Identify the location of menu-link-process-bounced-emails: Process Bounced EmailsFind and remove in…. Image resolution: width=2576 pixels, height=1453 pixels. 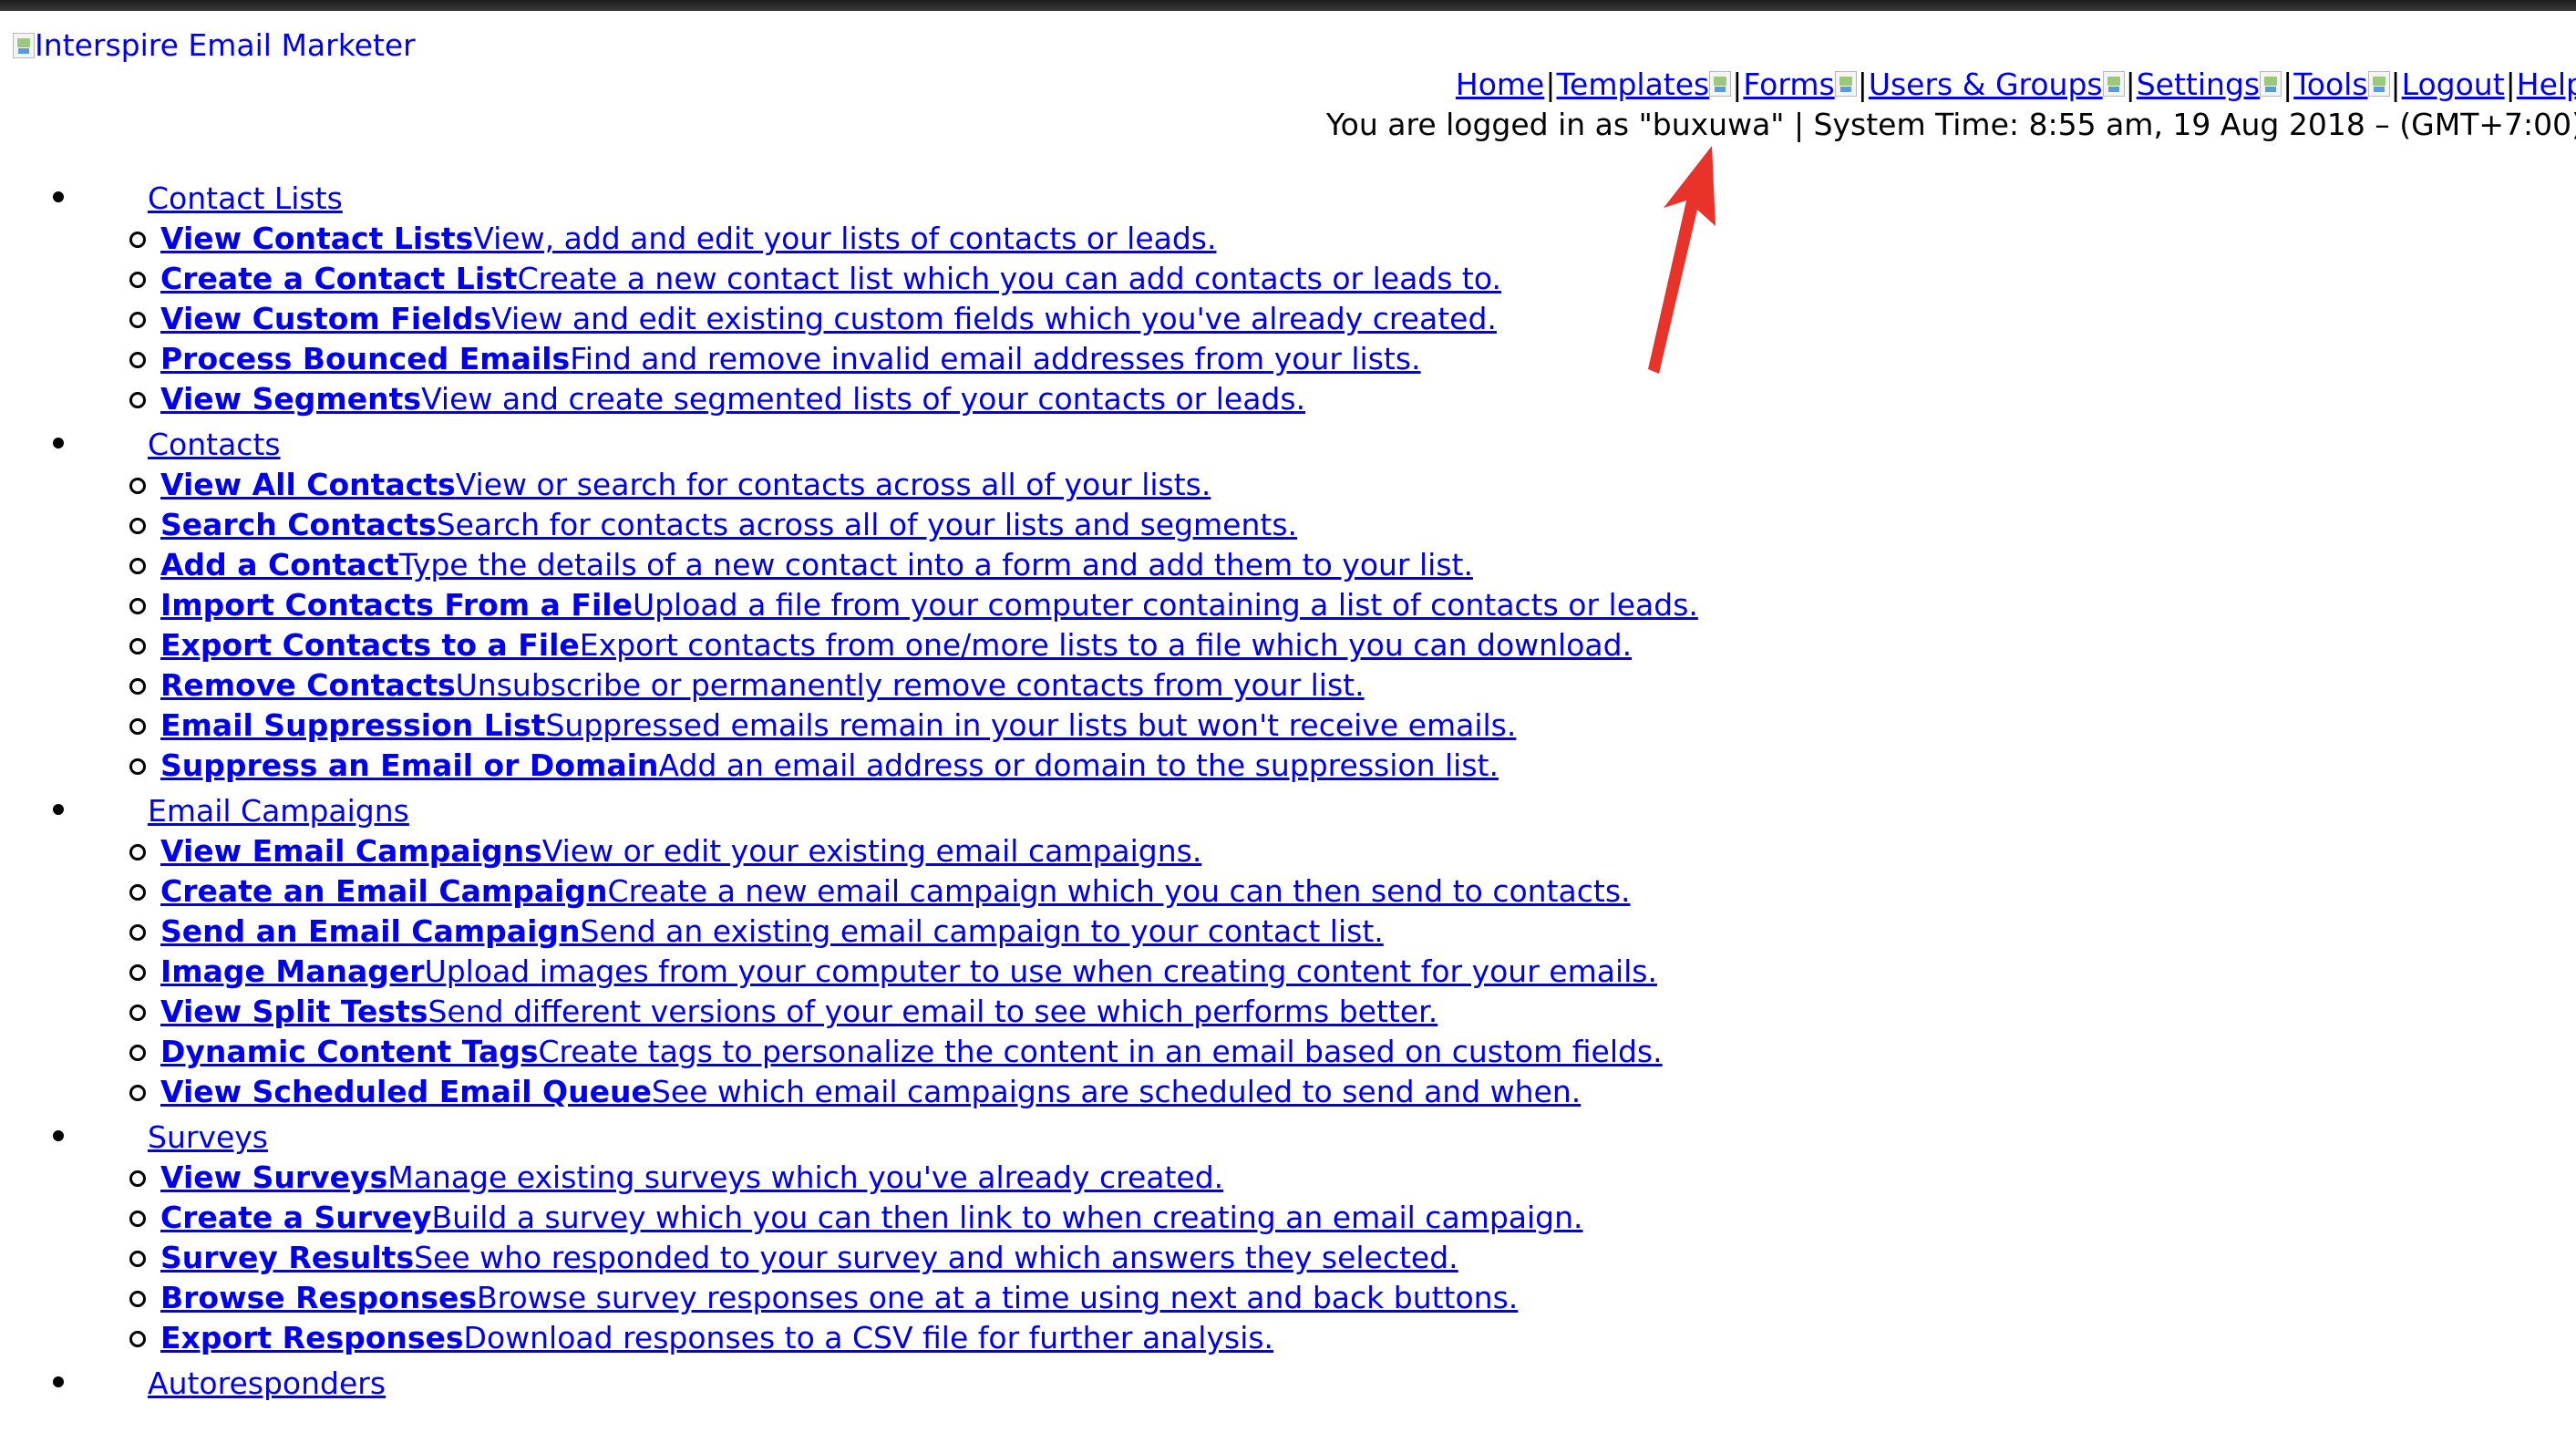
(790, 359).